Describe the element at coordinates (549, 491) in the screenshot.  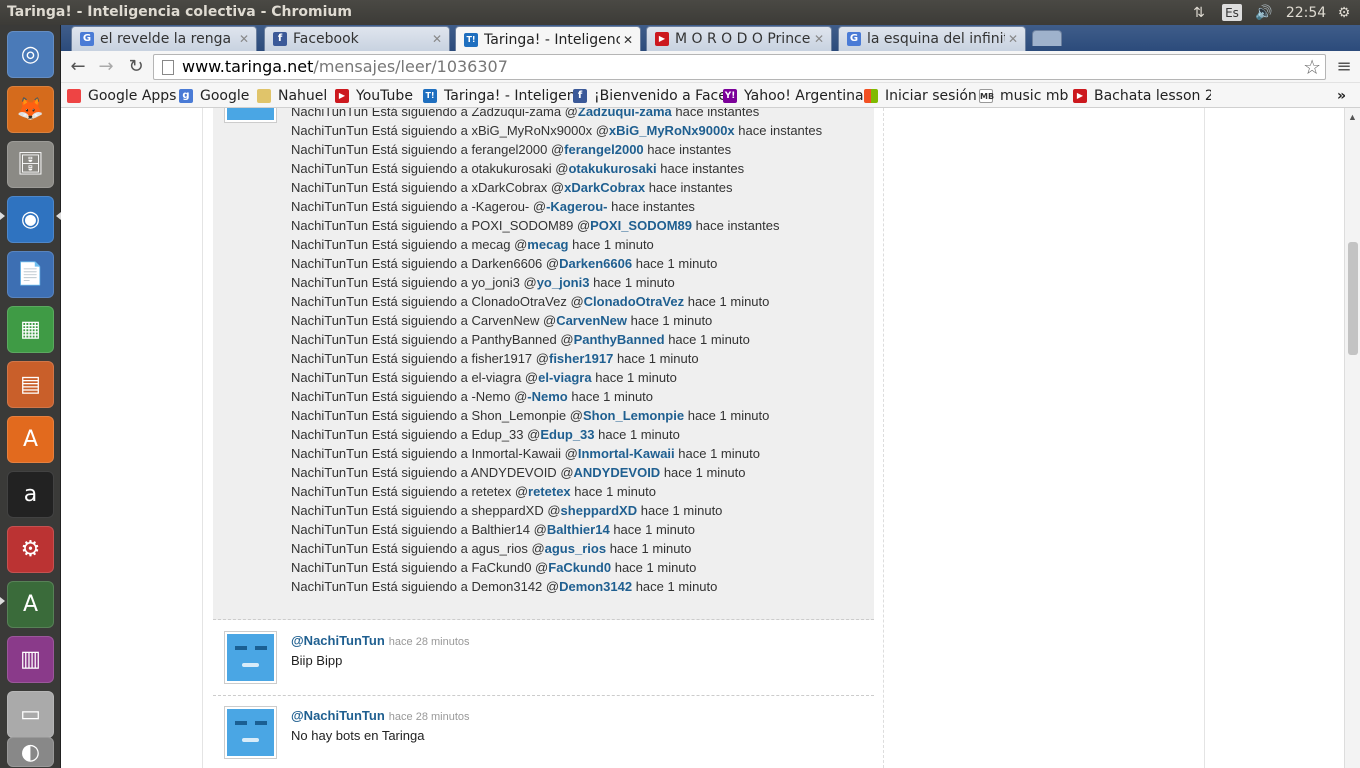
I see `followed-user-link: retetex` at that location.